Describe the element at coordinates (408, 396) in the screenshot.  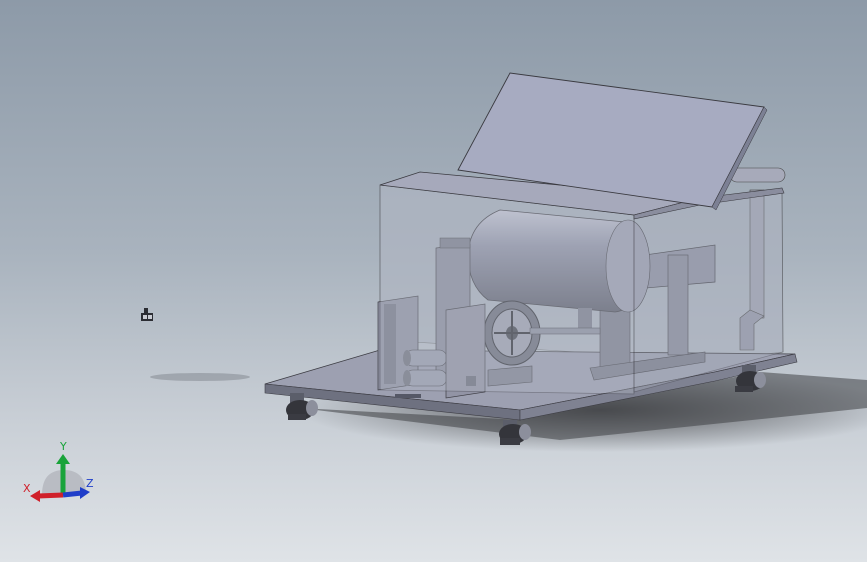
I see `base-slot` at that location.